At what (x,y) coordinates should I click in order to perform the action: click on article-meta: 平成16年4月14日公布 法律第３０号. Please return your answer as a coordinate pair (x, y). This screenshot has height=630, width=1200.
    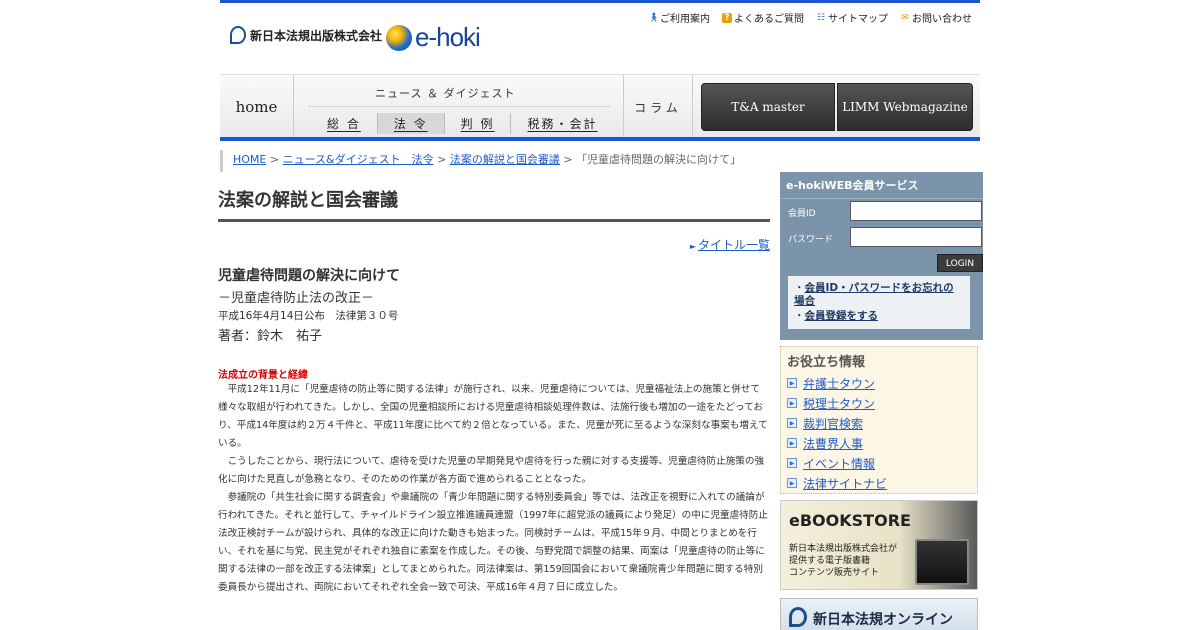
    Looking at the image, I should click on (308, 316).